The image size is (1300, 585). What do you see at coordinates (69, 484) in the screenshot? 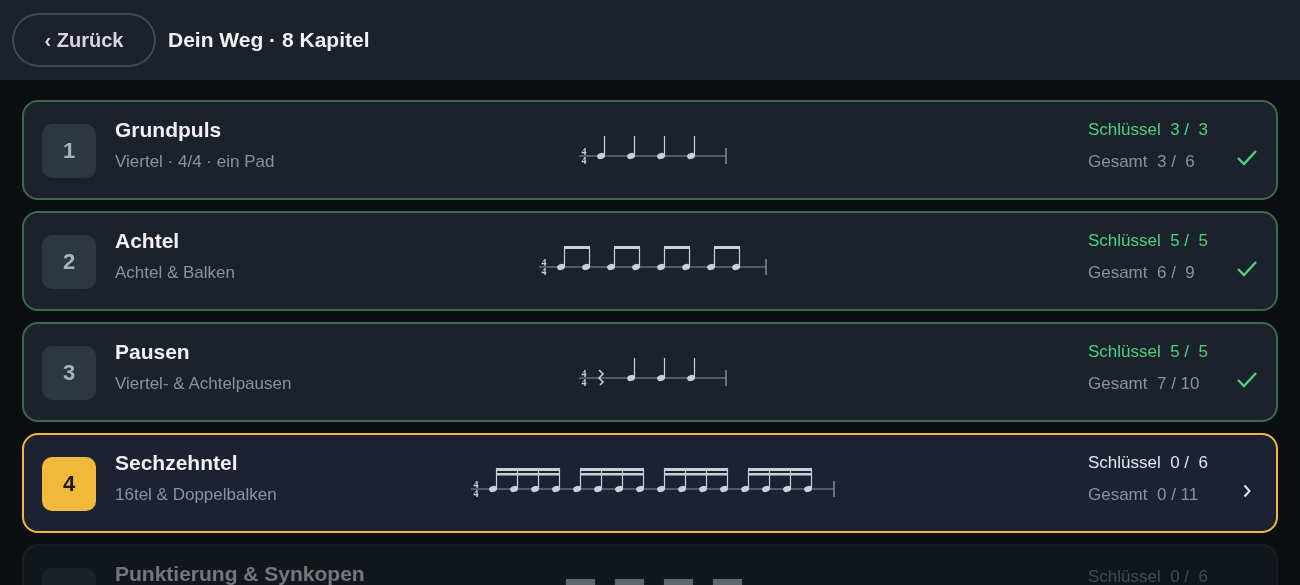
I see `chapter-number: 4` at bounding box center [69, 484].